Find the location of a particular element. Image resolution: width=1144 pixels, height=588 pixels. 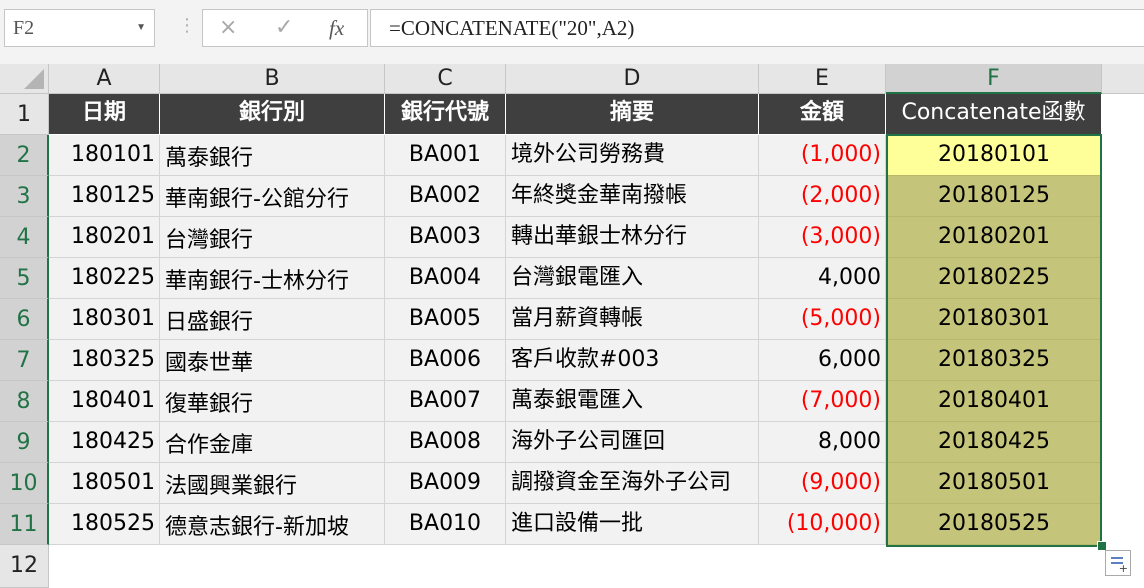

row-header-1: 1 is located at coordinates (24, 114).